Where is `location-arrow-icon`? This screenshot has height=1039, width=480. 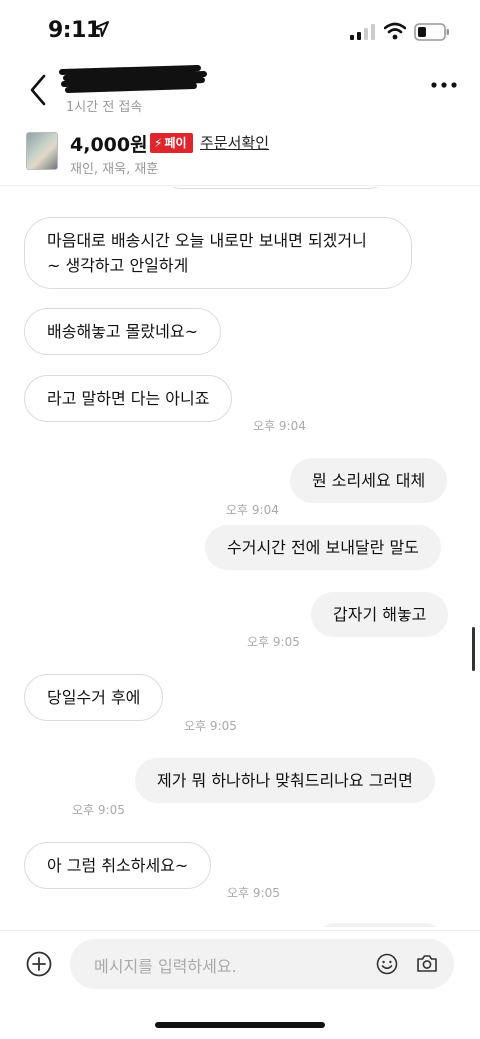
location-arrow-icon is located at coordinates (101, 29).